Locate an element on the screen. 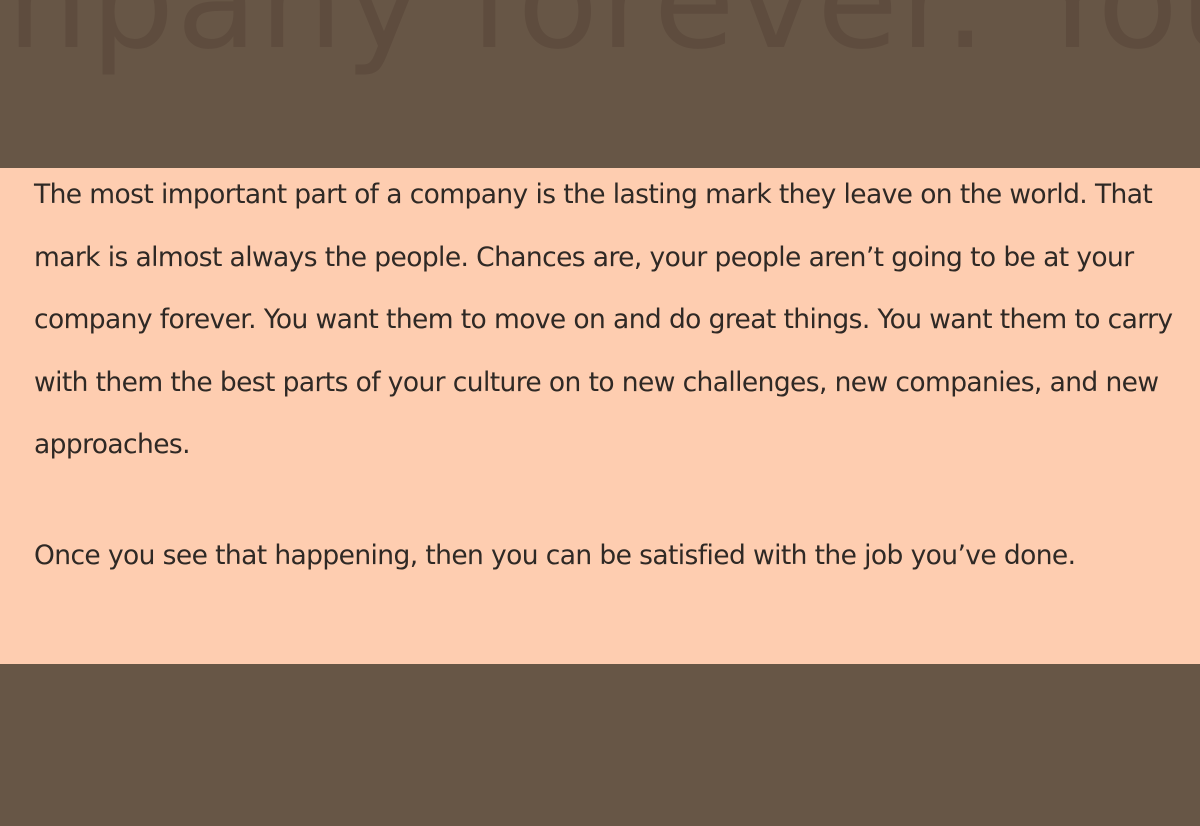  faded-background-text: mpany forever. You is located at coordinates (600, 39).